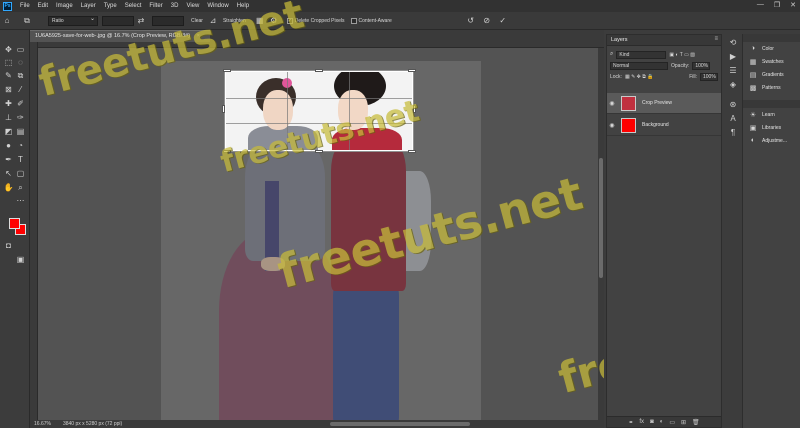 This screenshot has width=800, height=428. What do you see at coordinates (8, 145) in the screenshot?
I see `blur-tool-icon: ●` at bounding box center [8, 145].